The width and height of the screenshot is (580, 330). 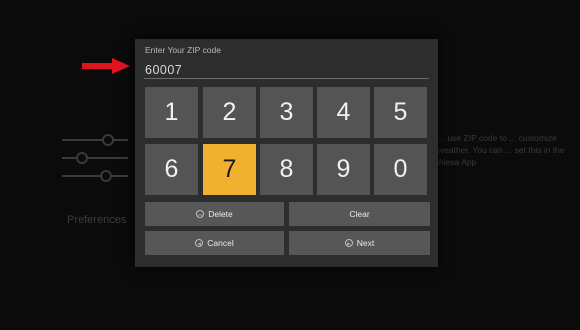 I want to click on key-3: 3, so click(x=286, y=112).